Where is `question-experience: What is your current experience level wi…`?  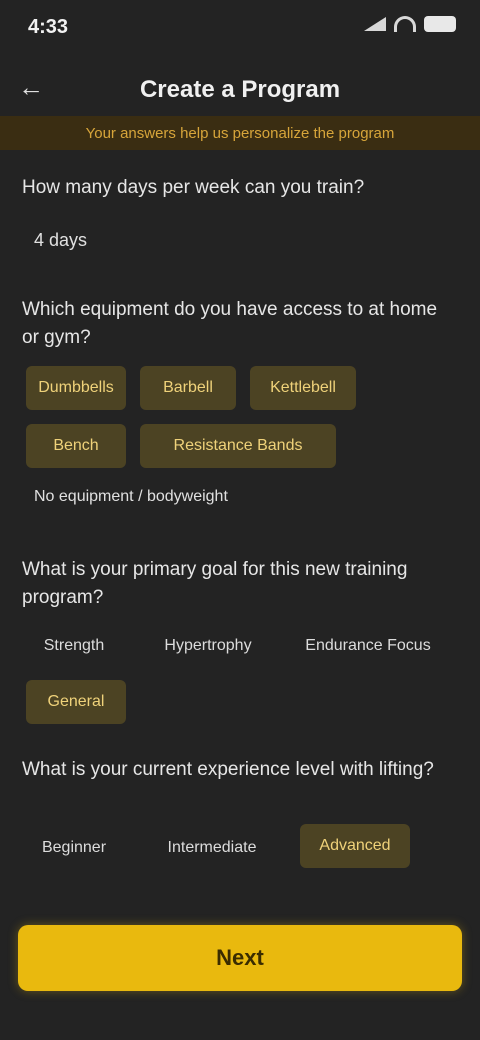
question-experience: What is your current experience level wi… is located at coordinates (228, 769).